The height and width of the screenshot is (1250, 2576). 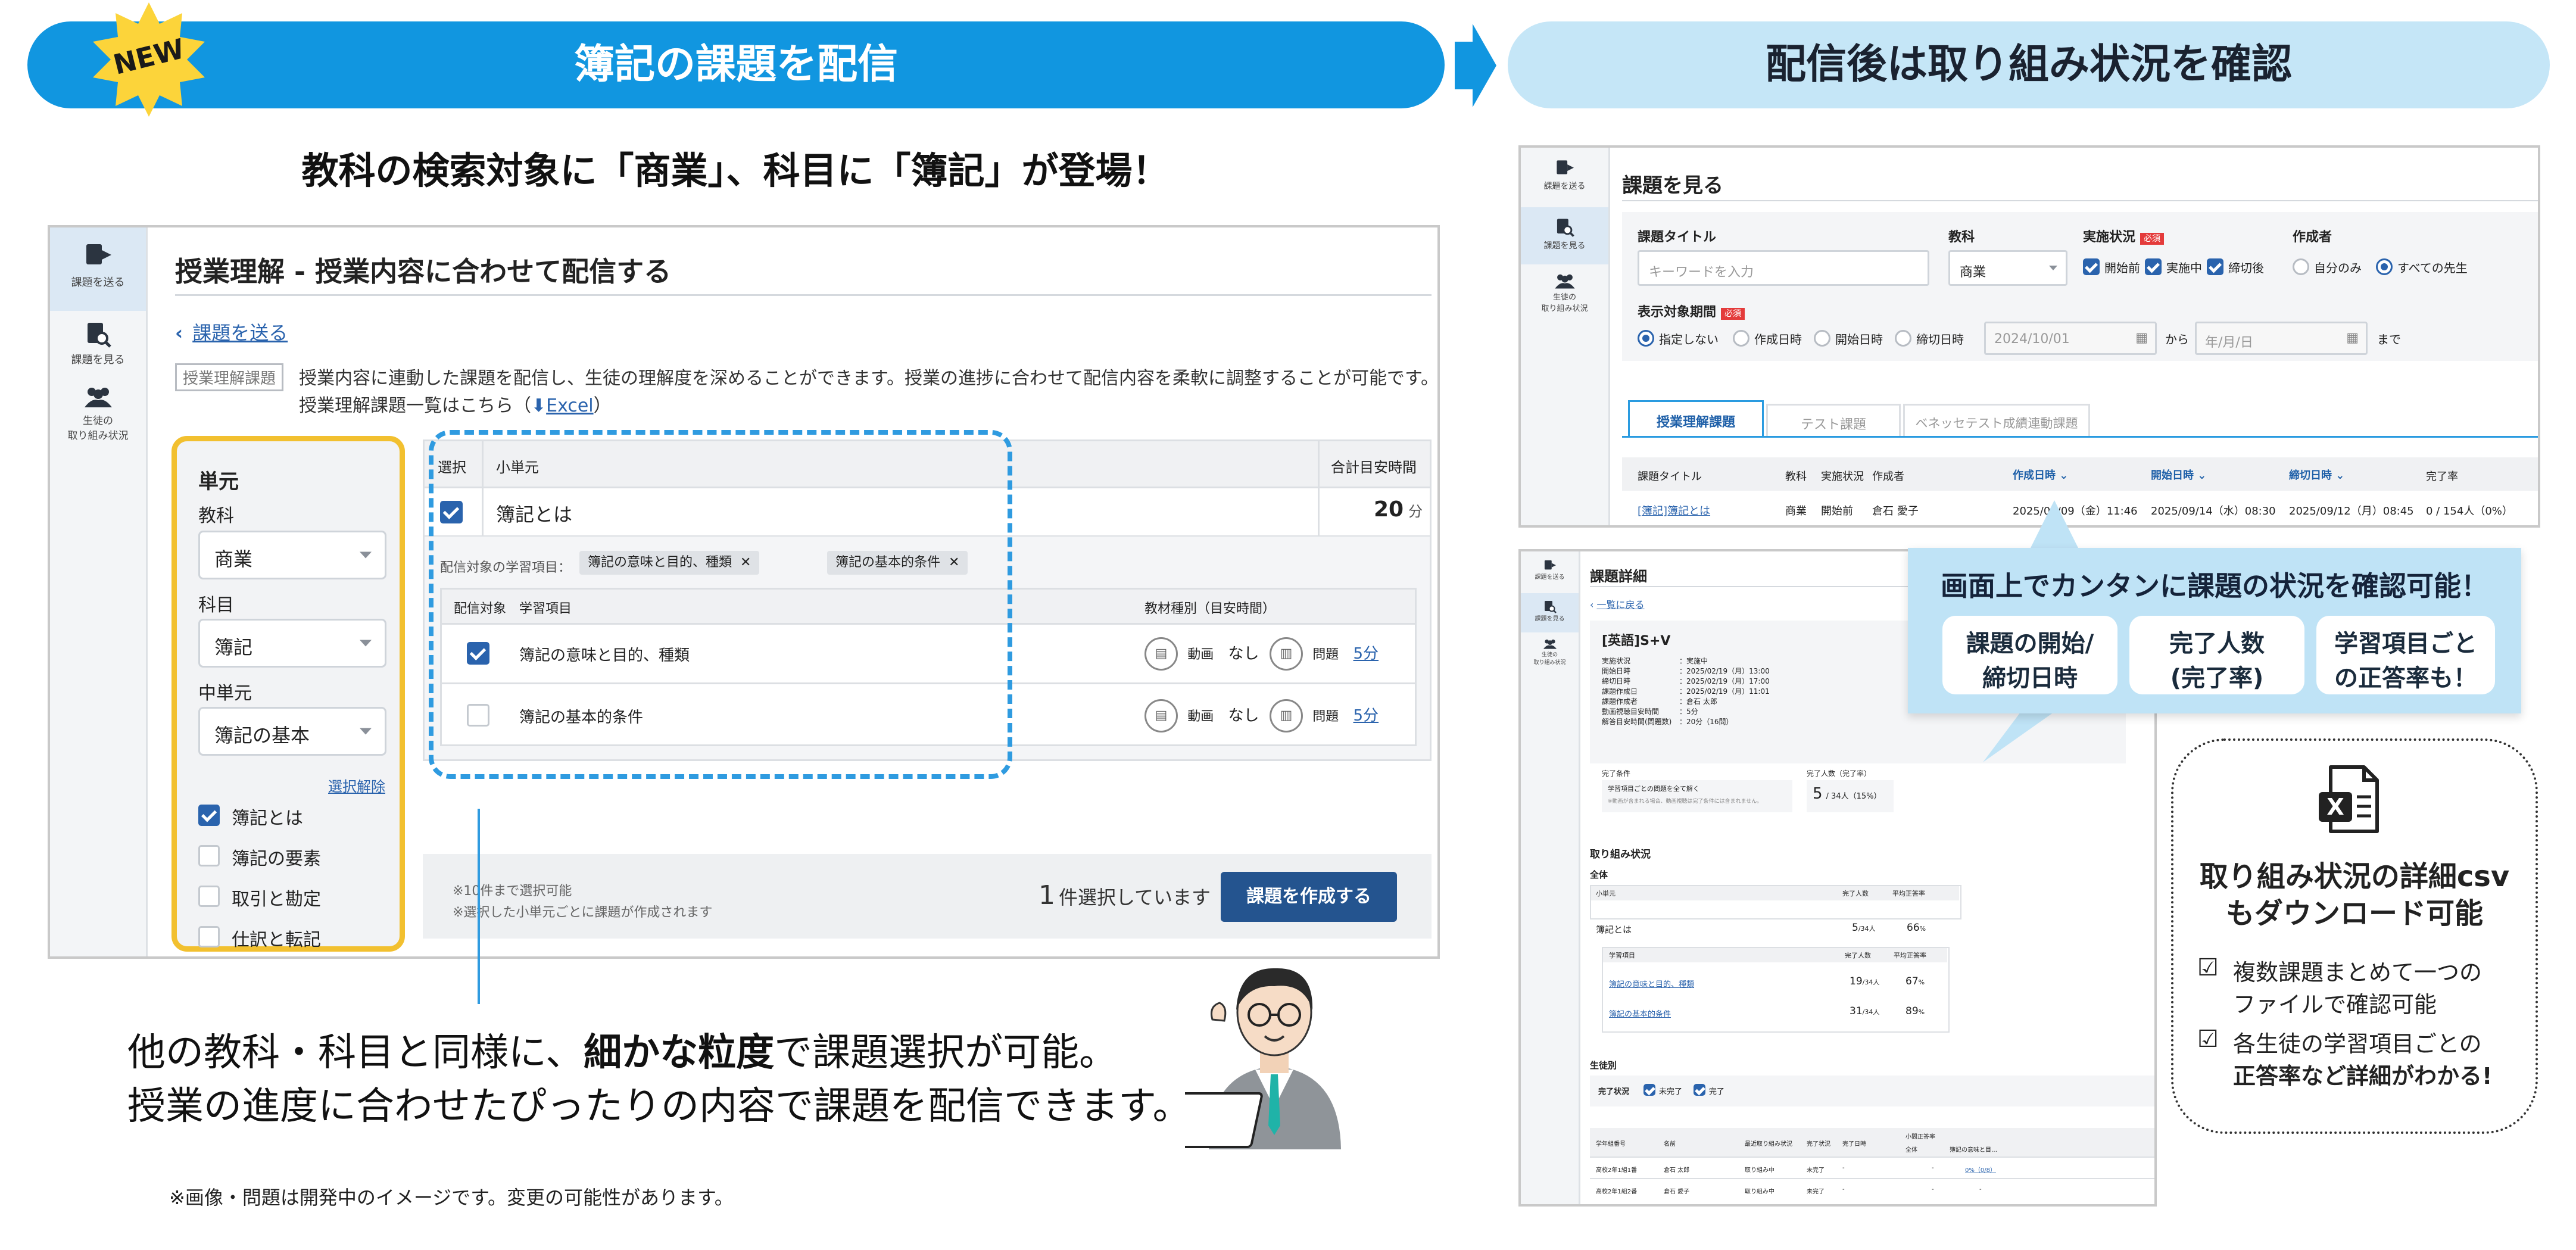 What do you see at coordinates (267, 818) in the screenshot?
I see `subunit-1-label: 簿記とは` at bounding box center [267, 818].